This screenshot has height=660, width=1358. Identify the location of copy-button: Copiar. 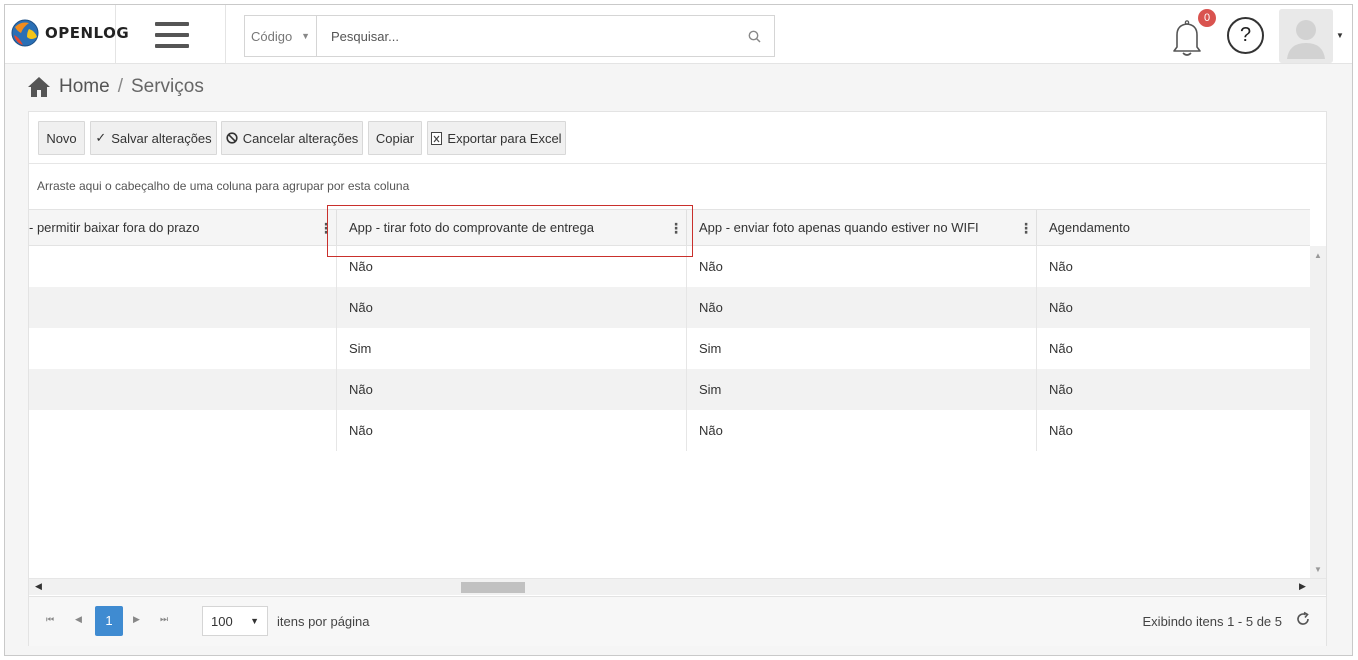
(395, 138).